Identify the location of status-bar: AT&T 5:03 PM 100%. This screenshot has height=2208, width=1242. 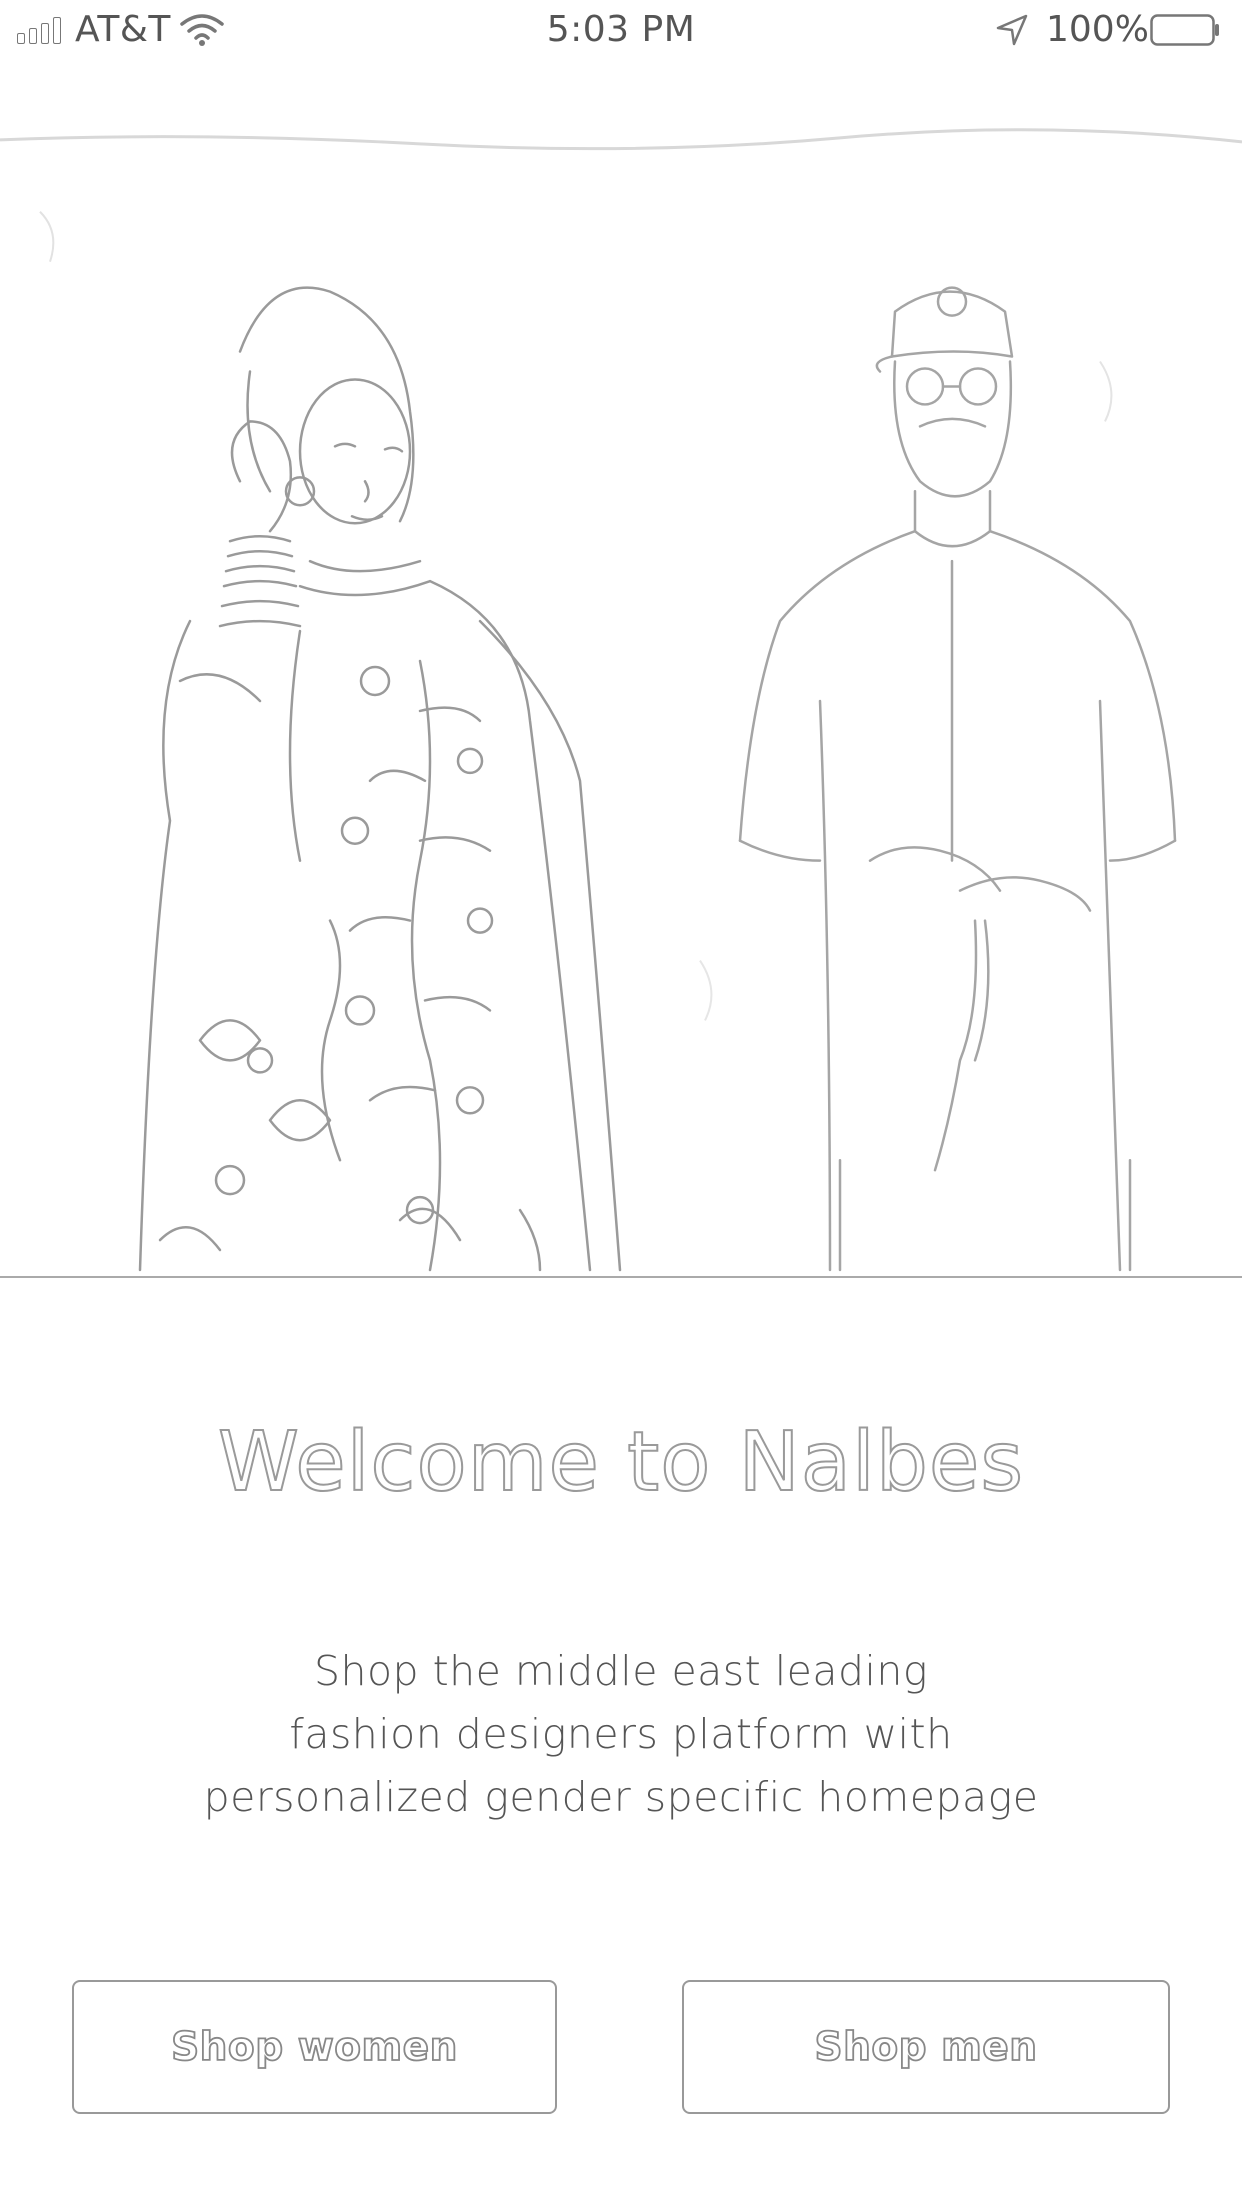
(621, 31).